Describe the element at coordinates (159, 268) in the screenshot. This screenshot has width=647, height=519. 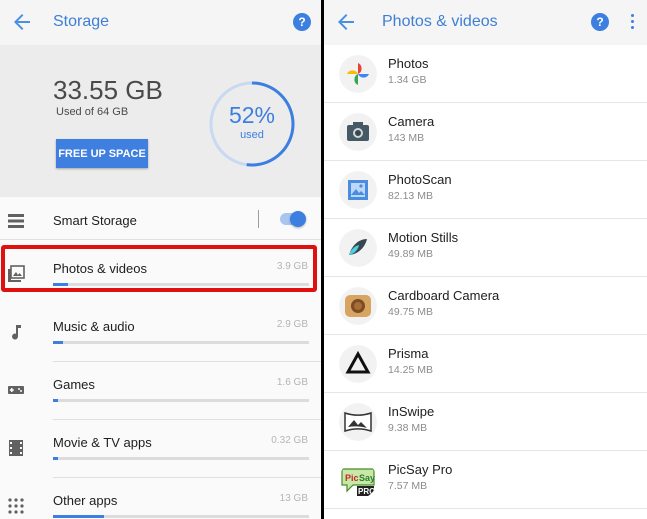
I see `selection-highlight` at that location.